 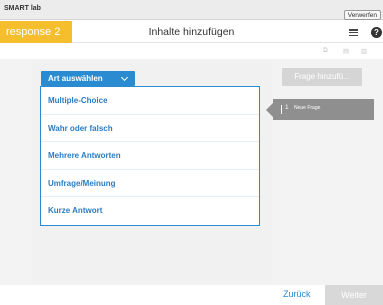 I want to click on copy-icon: ⧉, so click(x=325, y=51).